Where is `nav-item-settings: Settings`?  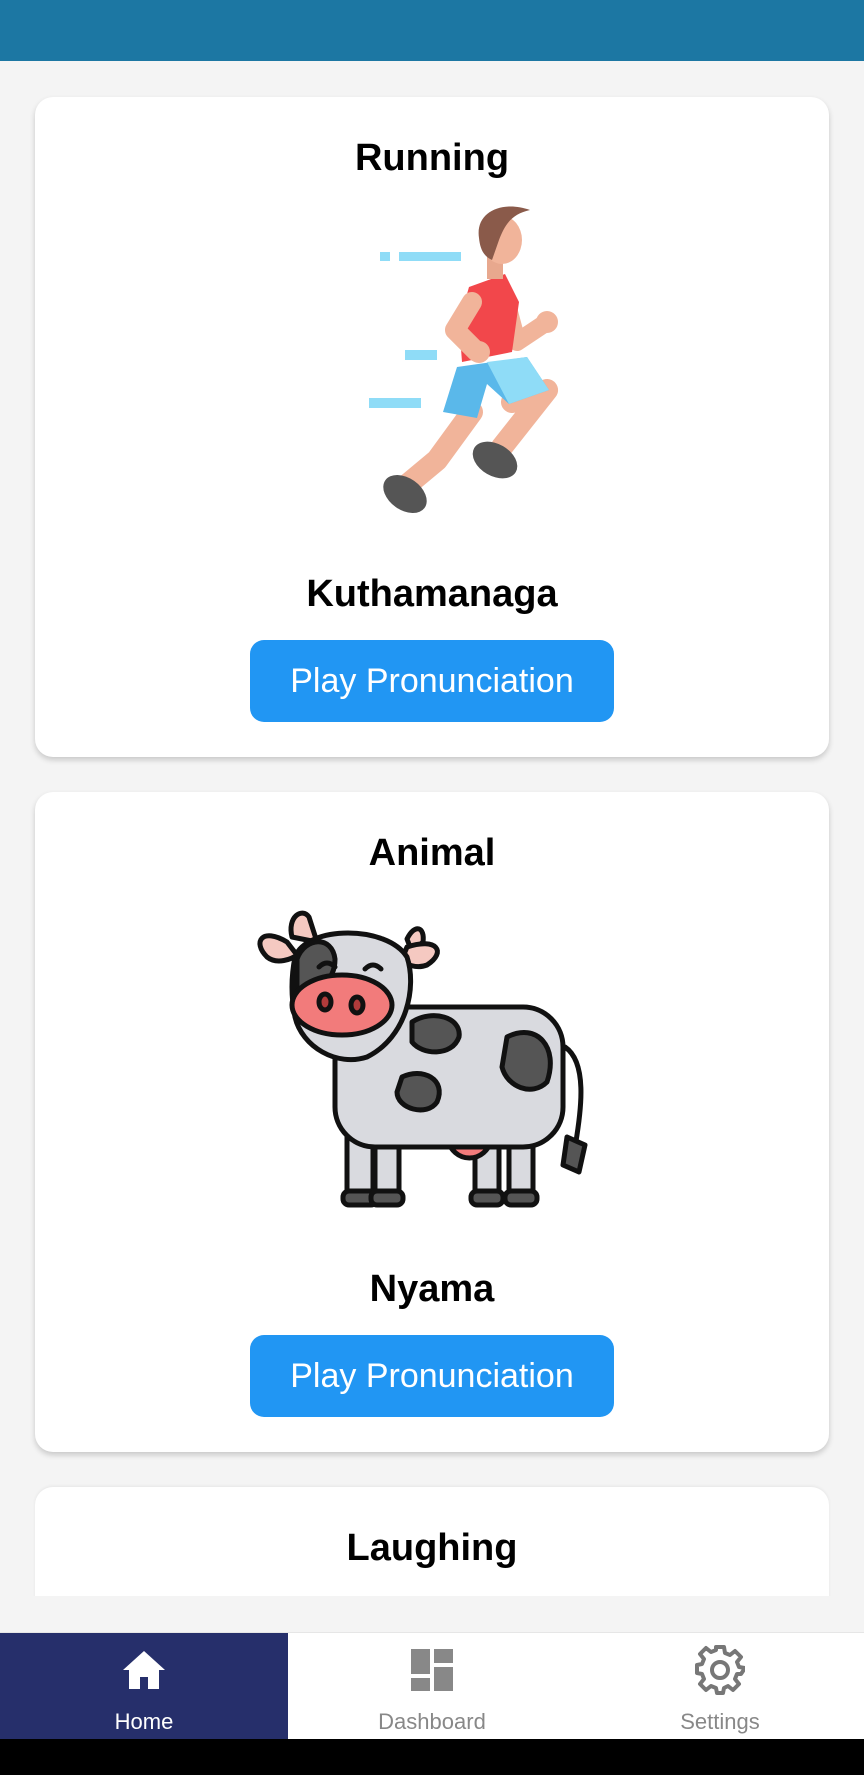
nav-item-settings: Settings is located at coordinates (720, 1686).